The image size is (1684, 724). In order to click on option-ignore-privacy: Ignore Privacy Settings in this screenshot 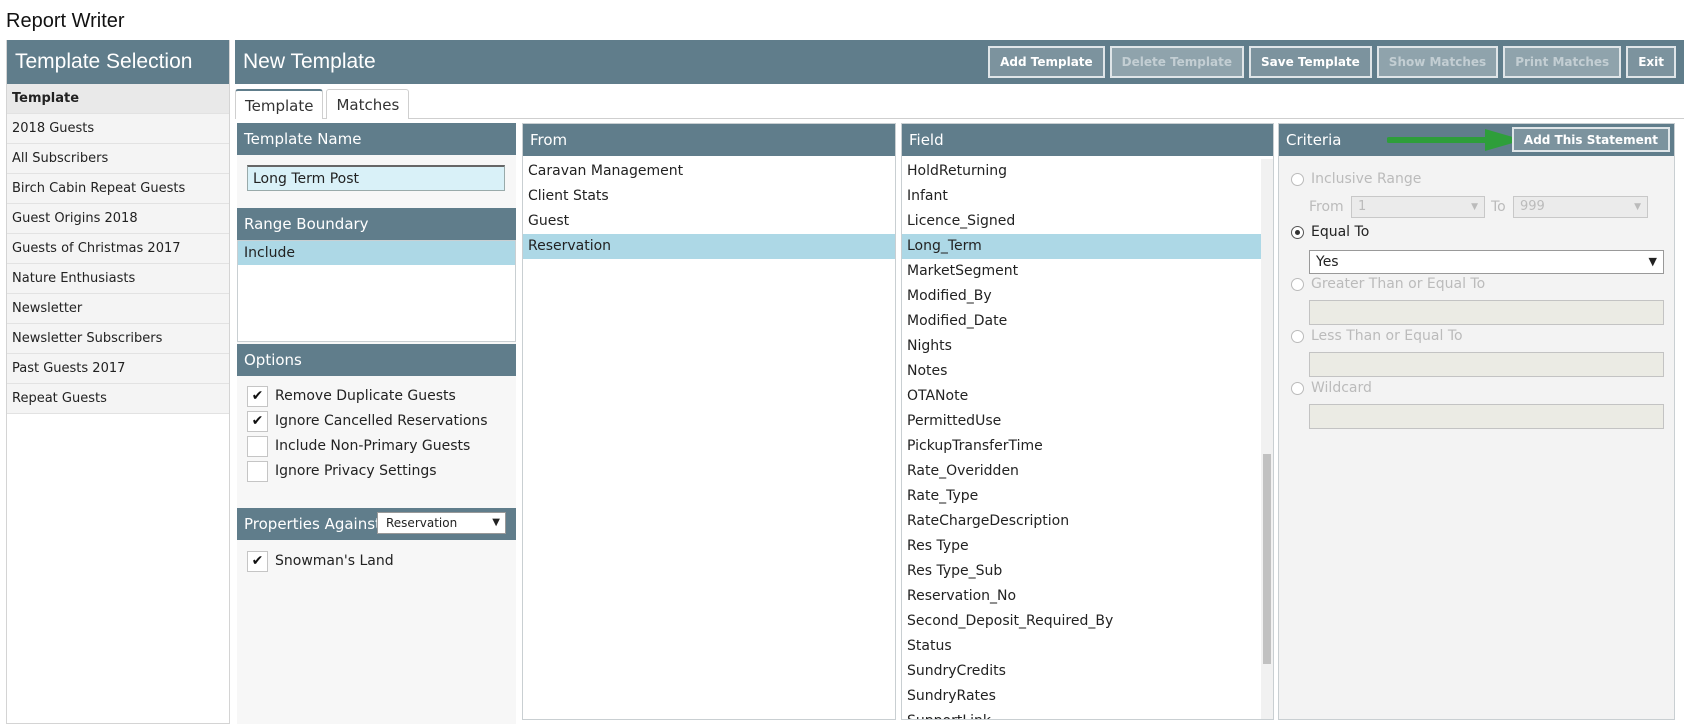, I will do `click(342, 471)`.